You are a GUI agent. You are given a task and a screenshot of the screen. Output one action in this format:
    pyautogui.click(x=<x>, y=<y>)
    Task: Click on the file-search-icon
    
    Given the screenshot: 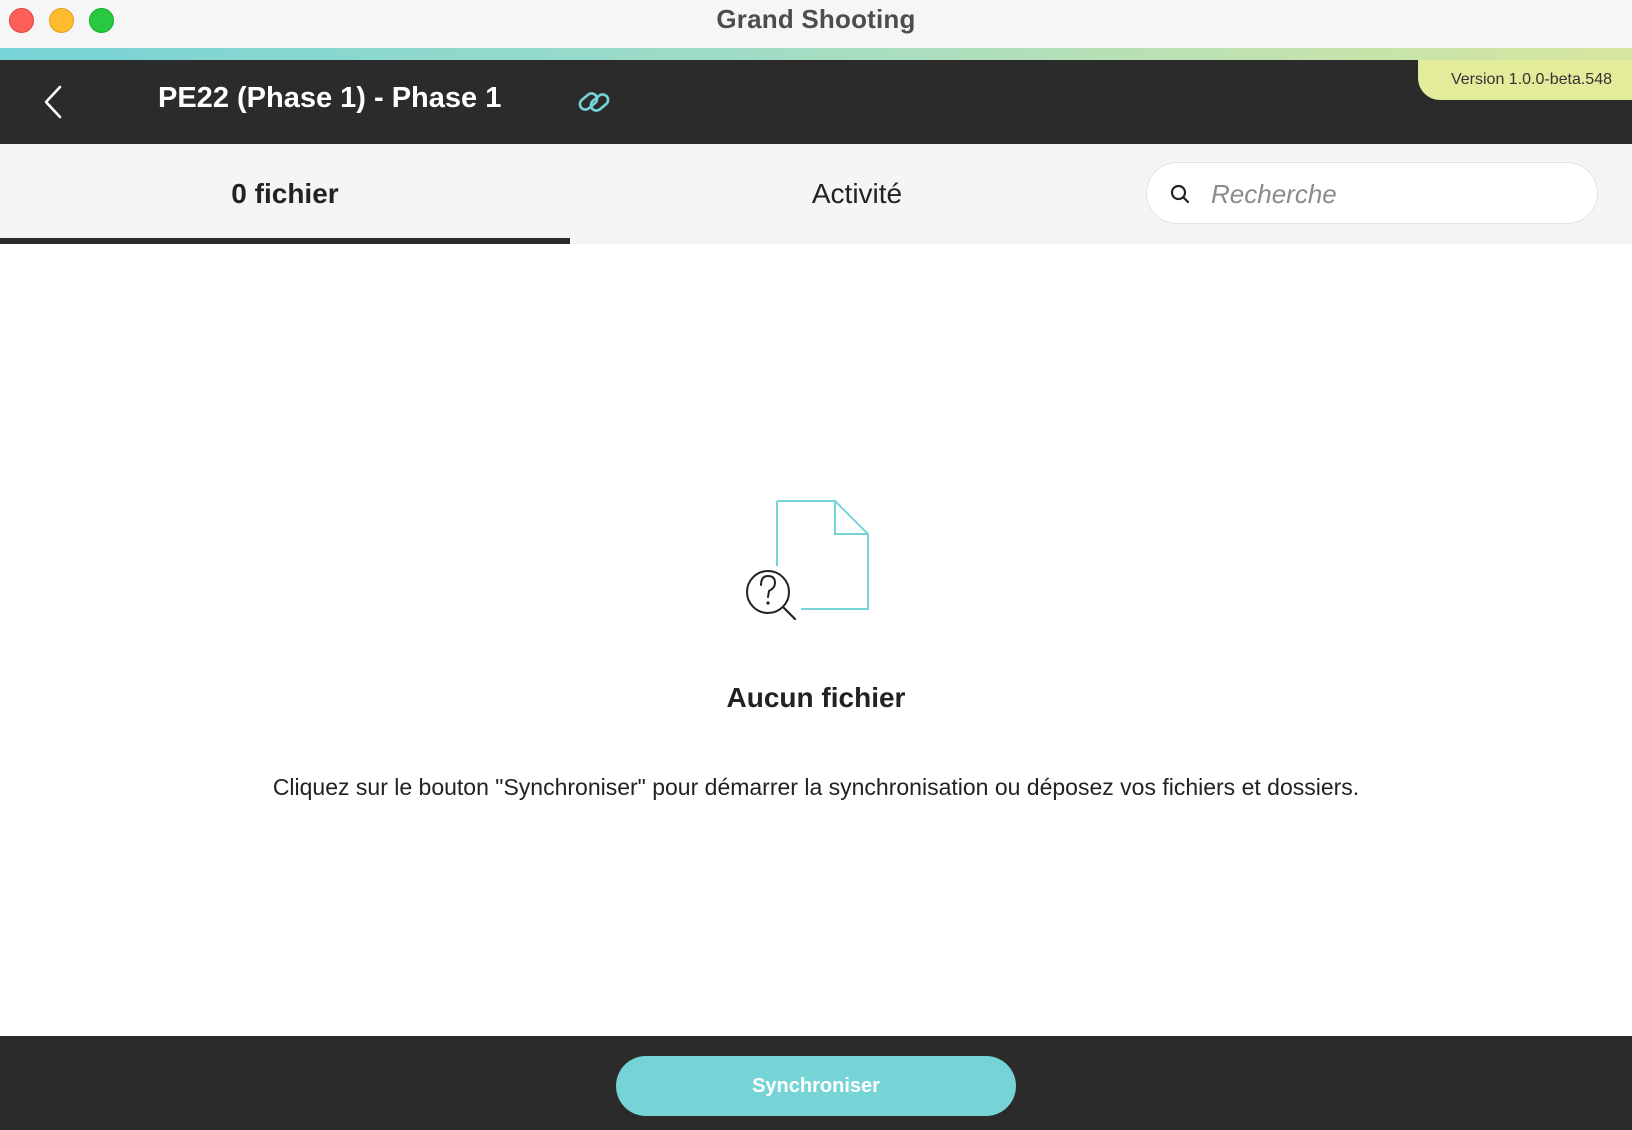 What is the action you would take?
    pyautogui.click(x=807, y=560)
    